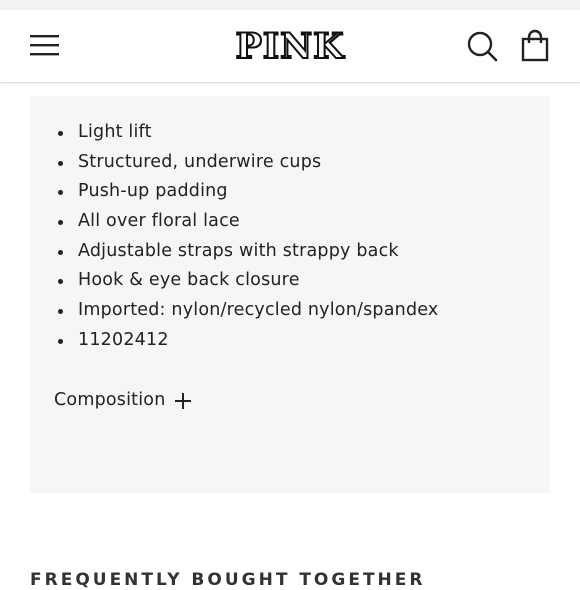 Image resolution: width=580 pixels, height=590 pixels. What do you see at coordinates (290, 5) in the screenshot?
I see `status-bar-strip` at bounding box center [290, 5].